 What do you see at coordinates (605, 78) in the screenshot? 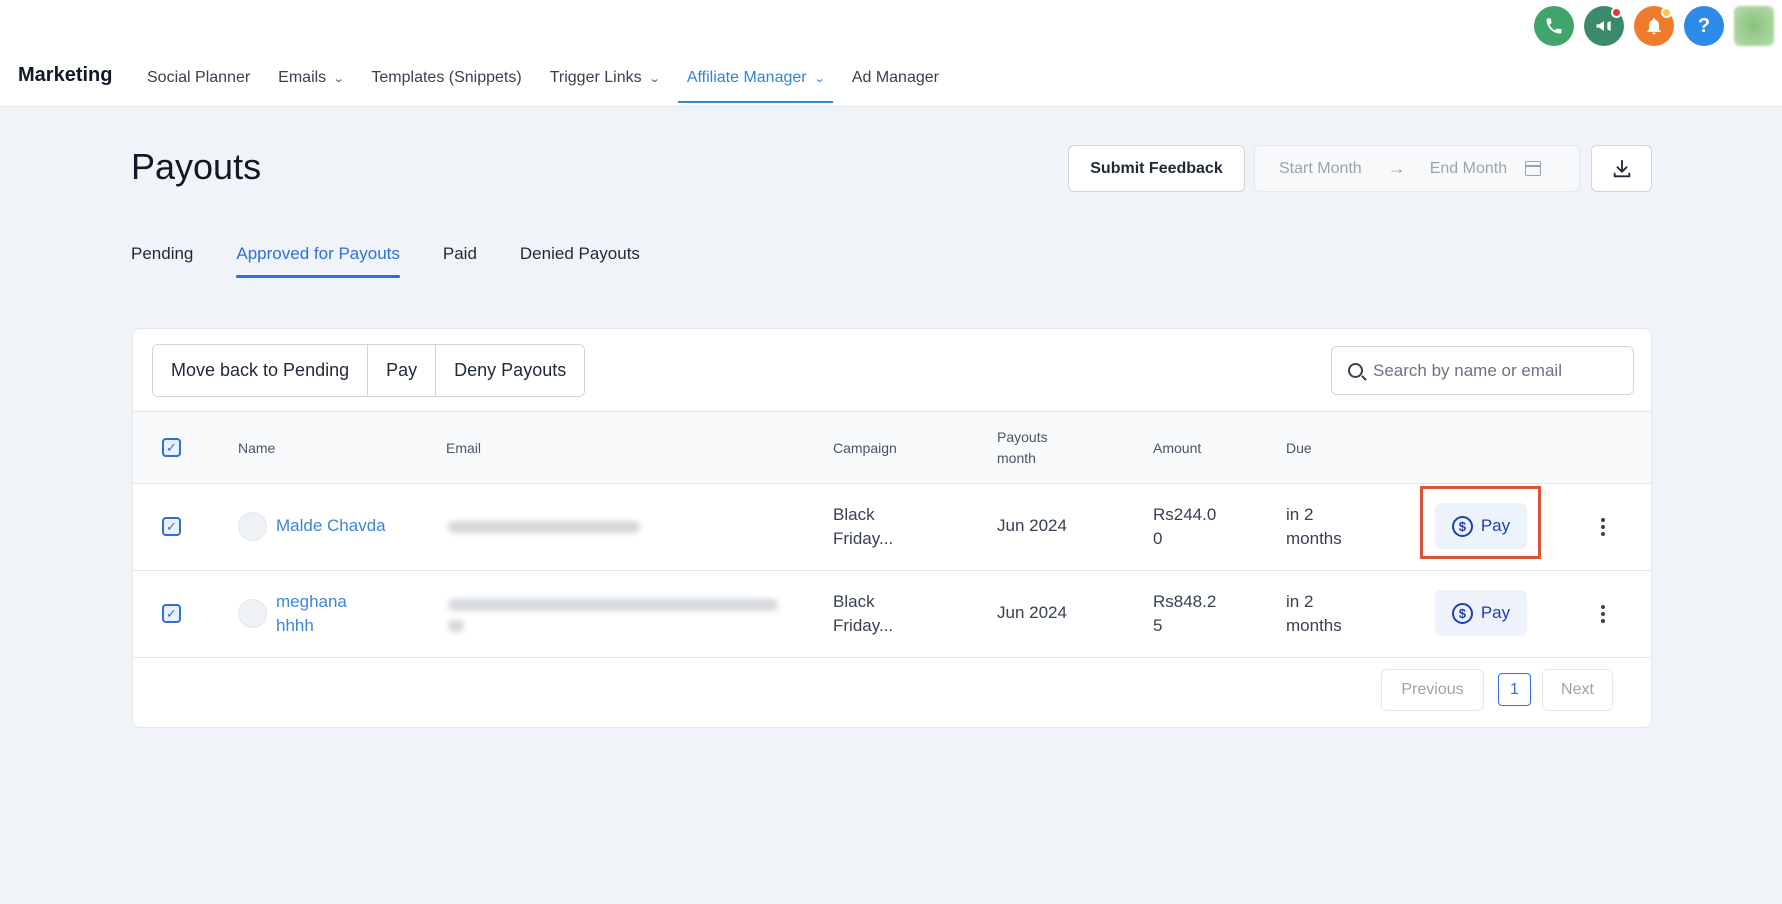
I see `nav-trigger-links: Trigger Links ⌄` at bounding box center [605, 78].